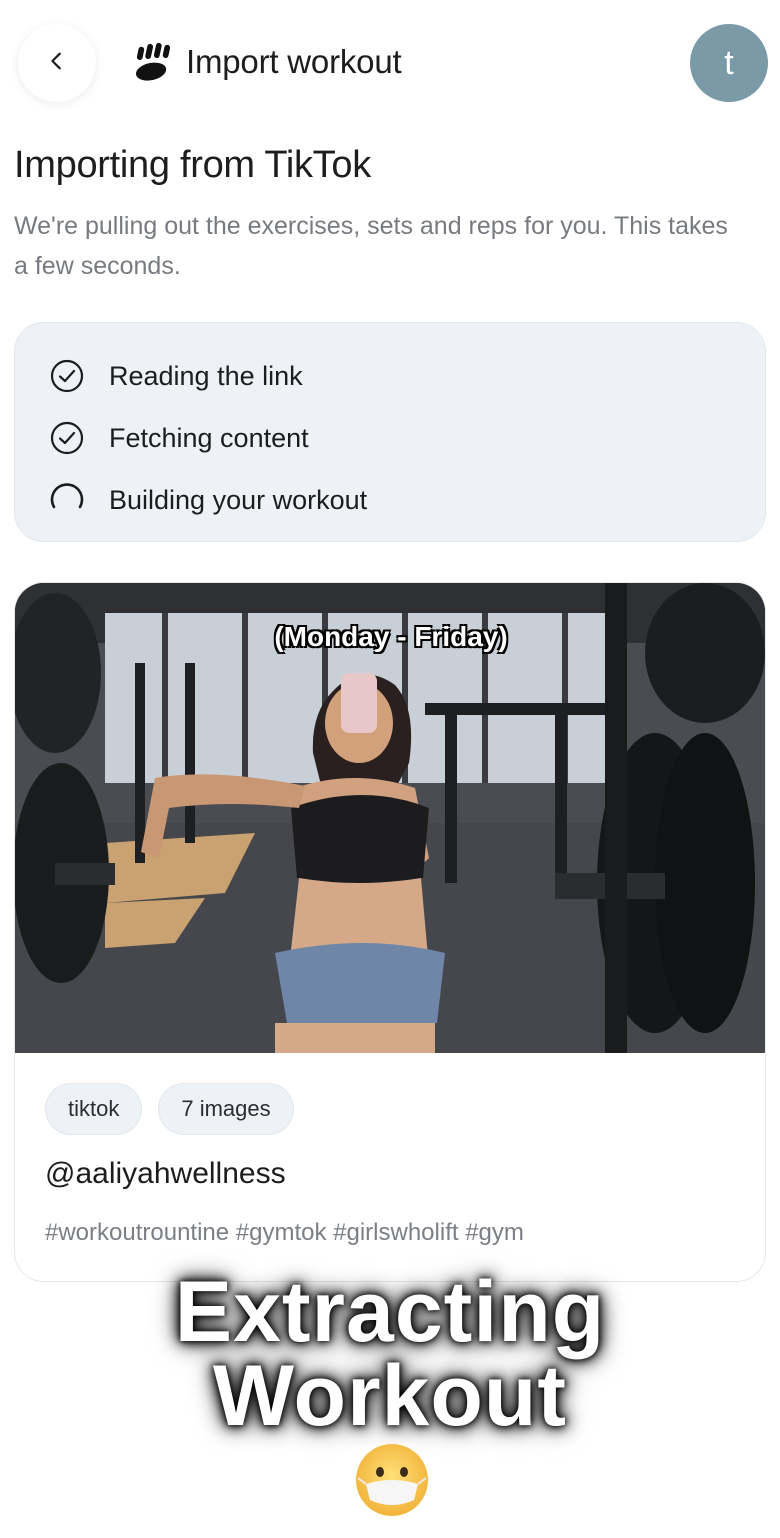 The width and height of the screenshot is (780, 1538). What do you see at coordinates (209, 437) in the screenshot?
I see `step-label: Fetching content` at bounding box center [209, 437].